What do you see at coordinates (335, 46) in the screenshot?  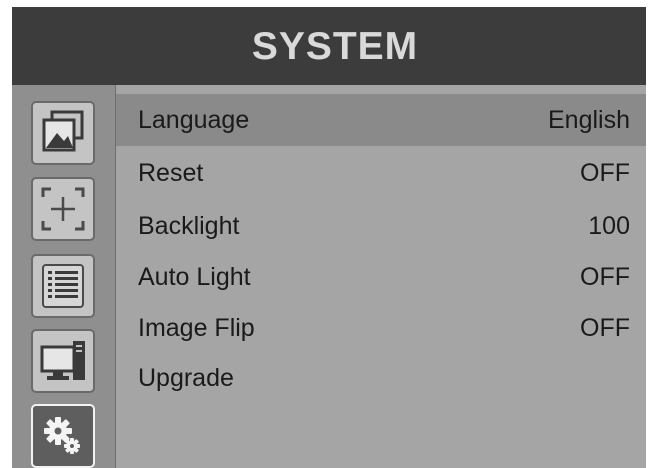 I see `page-title: SYSTEM` at bounding box center [335, 46].